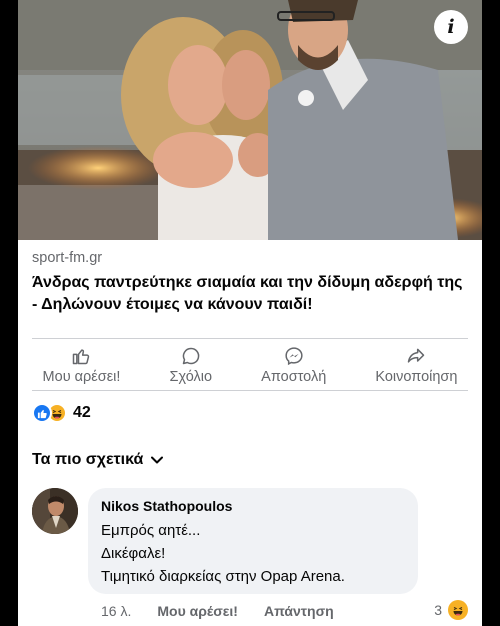 Image resolution: width=500 pixels, height=626 pixels. What do you see at coordinates (294, 377) in the screenshot?
I see `send-label: Αποστολή` at bounding box center [294, 377].